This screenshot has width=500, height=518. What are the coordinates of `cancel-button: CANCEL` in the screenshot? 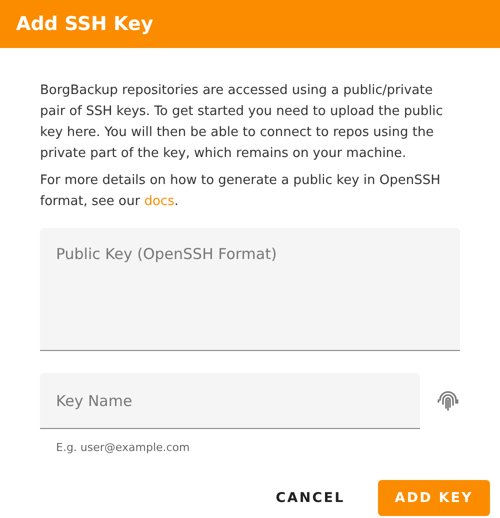 It's located at (310, 498).